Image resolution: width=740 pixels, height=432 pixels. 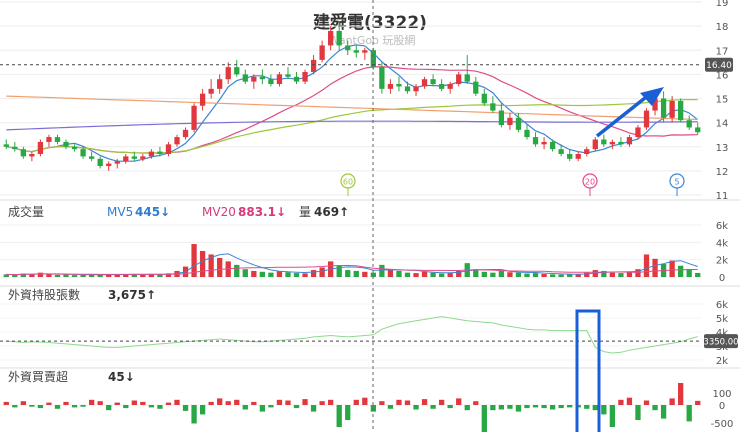 I want to click on last-price-label: 16.40, so click(x=719, y=66).